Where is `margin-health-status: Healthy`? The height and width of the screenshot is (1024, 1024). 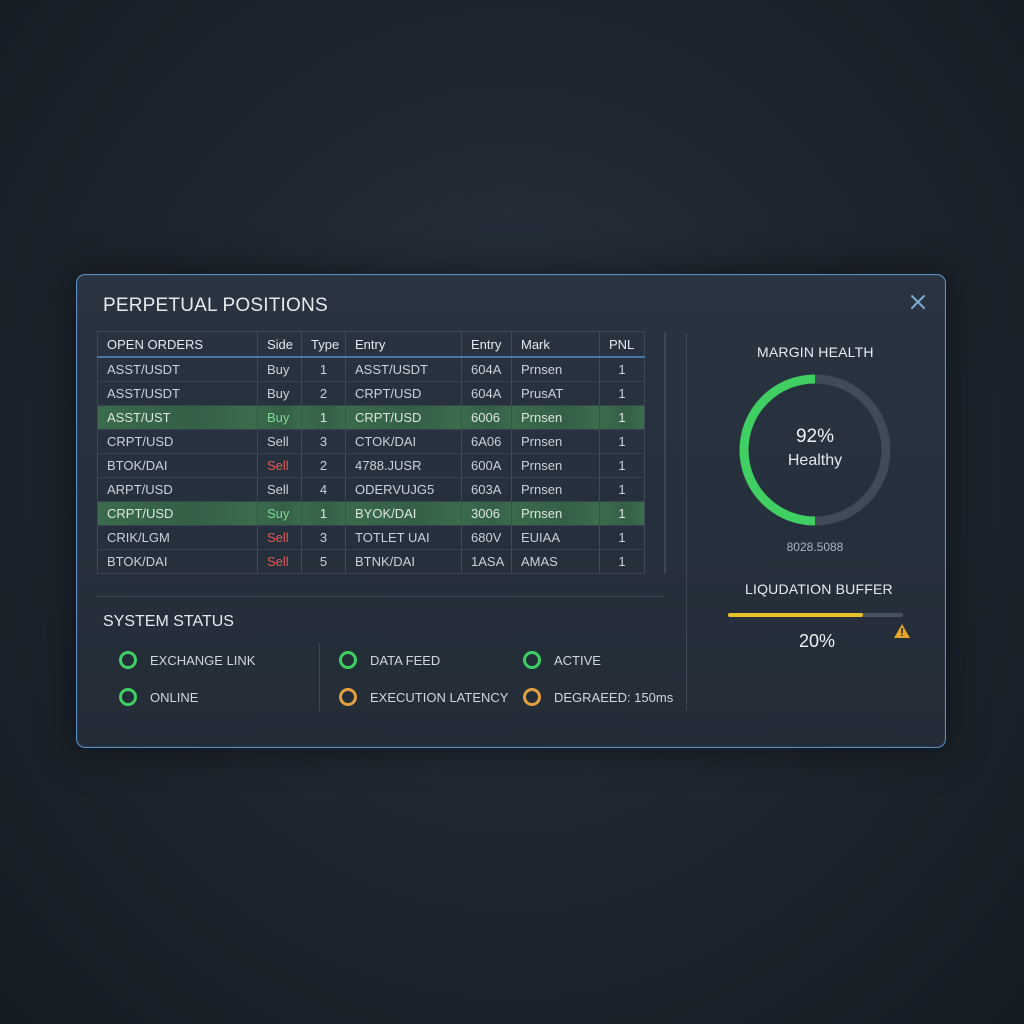
margin-health-status: Healthy is located at coordinates (815, 460).